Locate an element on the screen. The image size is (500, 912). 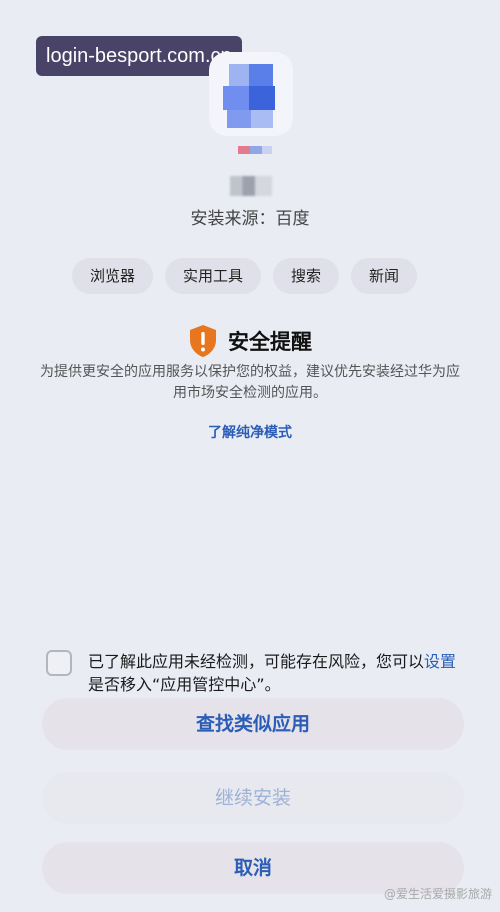
watermark: @爱生活爱摄影旅游 is located at coordinates (437, 894).